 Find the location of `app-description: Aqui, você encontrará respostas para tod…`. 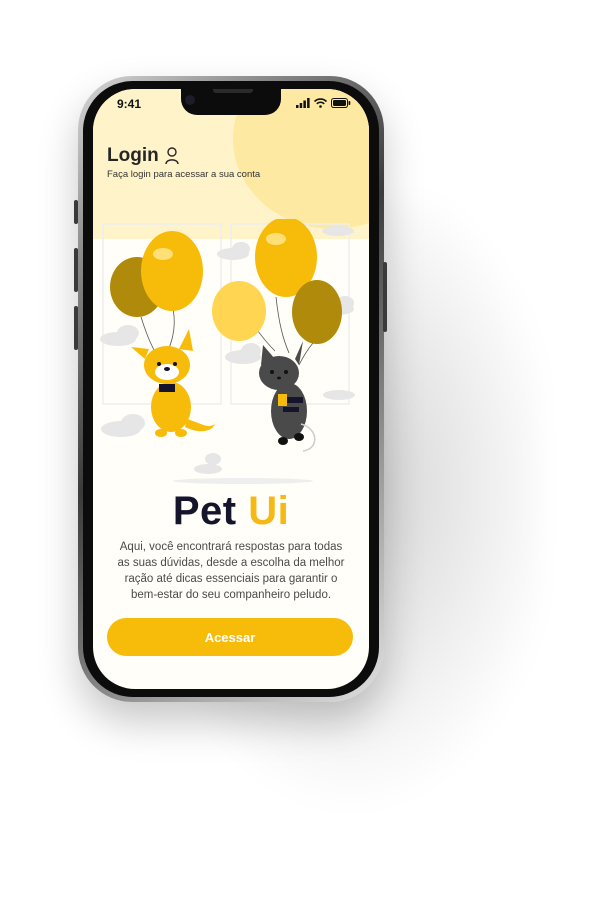

app-description: Aqui, você encontrará respostas para tod… is located at coordinates (231, 571).